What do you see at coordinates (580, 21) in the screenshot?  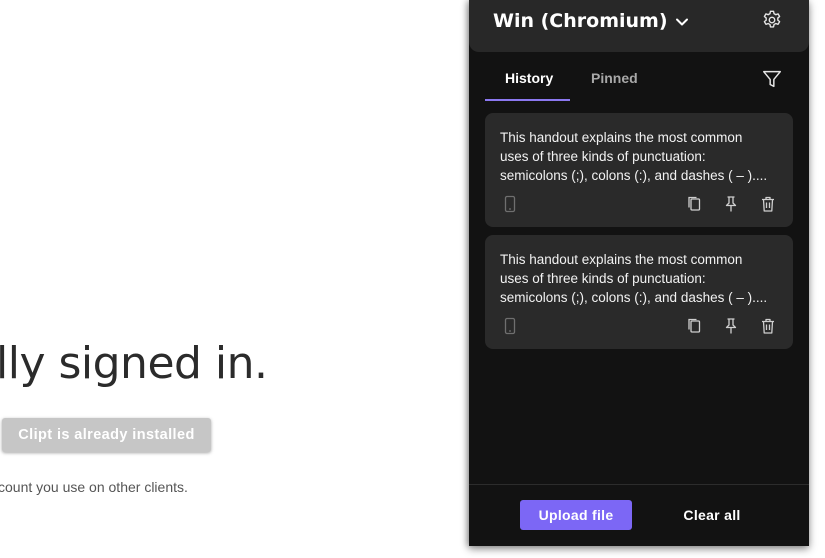 I see `device-name: Win (Chromium)` at bounding box center [580, 21].